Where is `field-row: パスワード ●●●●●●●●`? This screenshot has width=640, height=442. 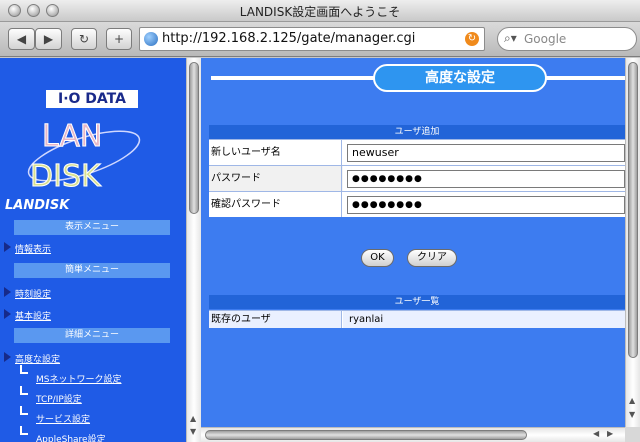 field-row: パスワード ●●●●●●●● is located at coordinates (417, 178).